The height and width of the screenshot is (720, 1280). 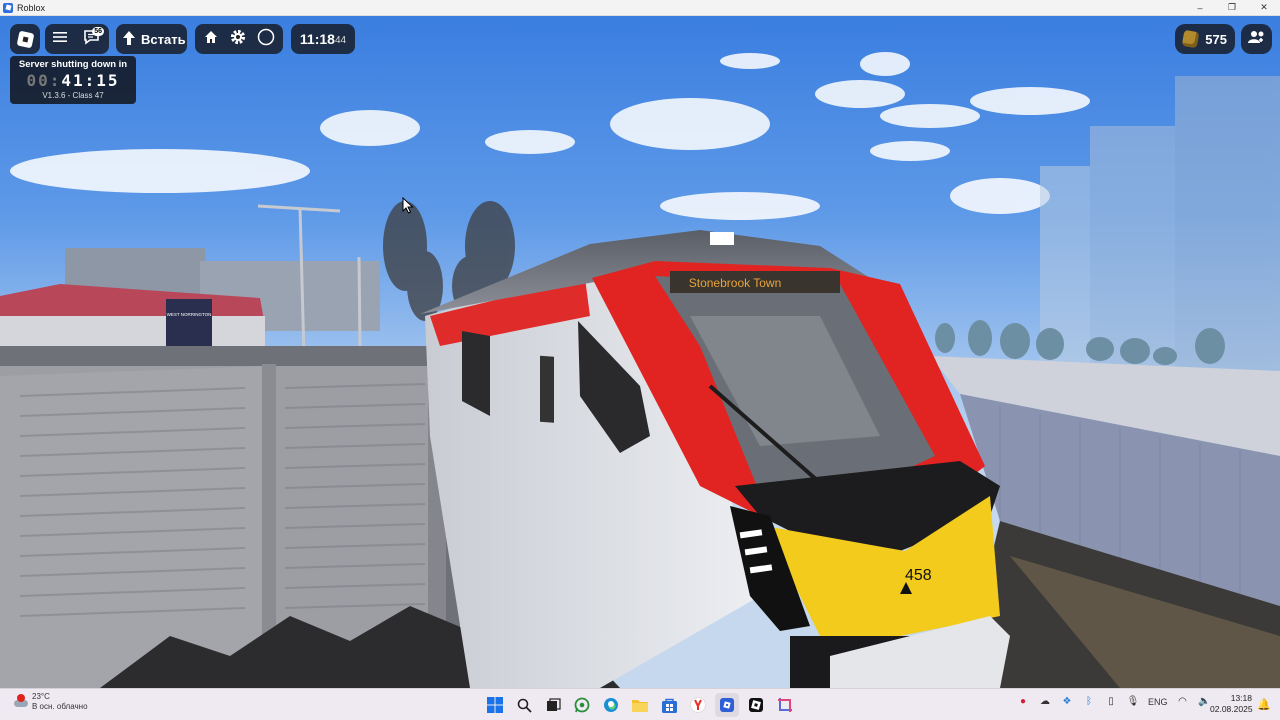 What do you see at coordinates (129, 39) in the screenshot?
I see `arrow-up-icon` at bounding box center [129, 39].